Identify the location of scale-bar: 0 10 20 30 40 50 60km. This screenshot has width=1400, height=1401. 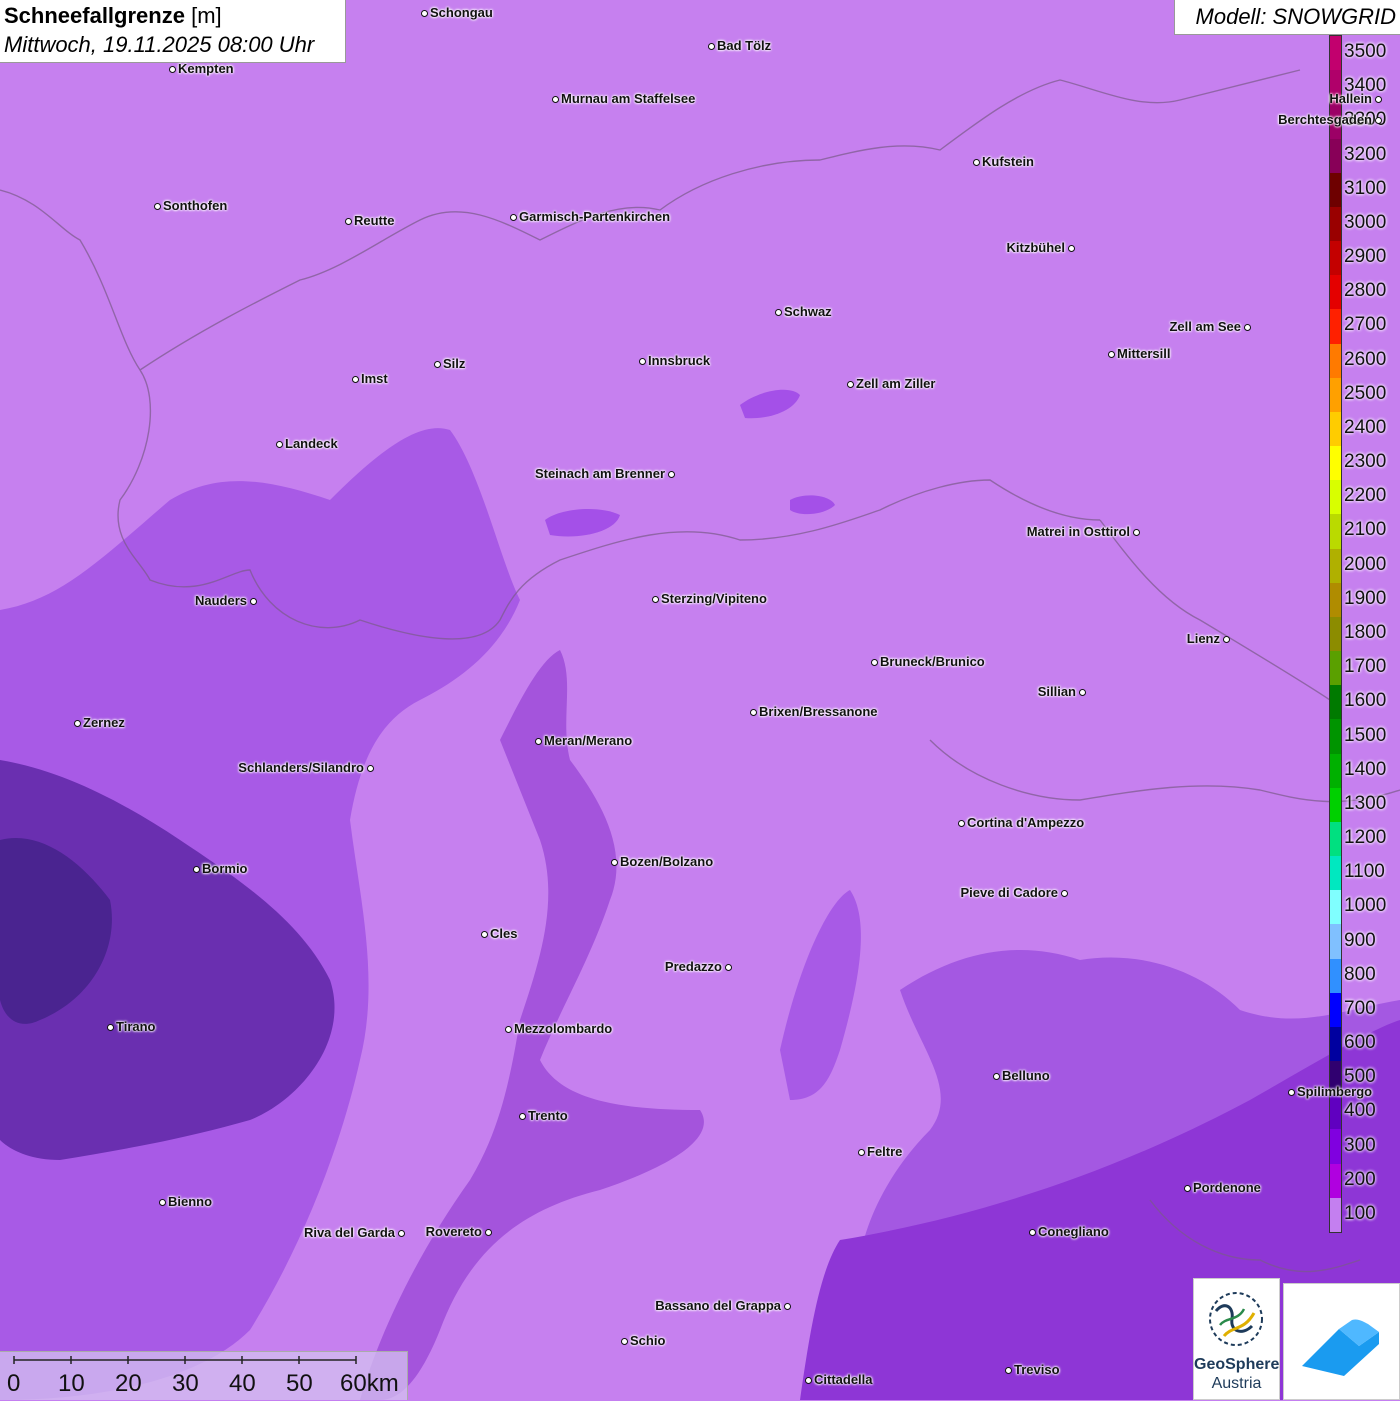
(204, 1375).